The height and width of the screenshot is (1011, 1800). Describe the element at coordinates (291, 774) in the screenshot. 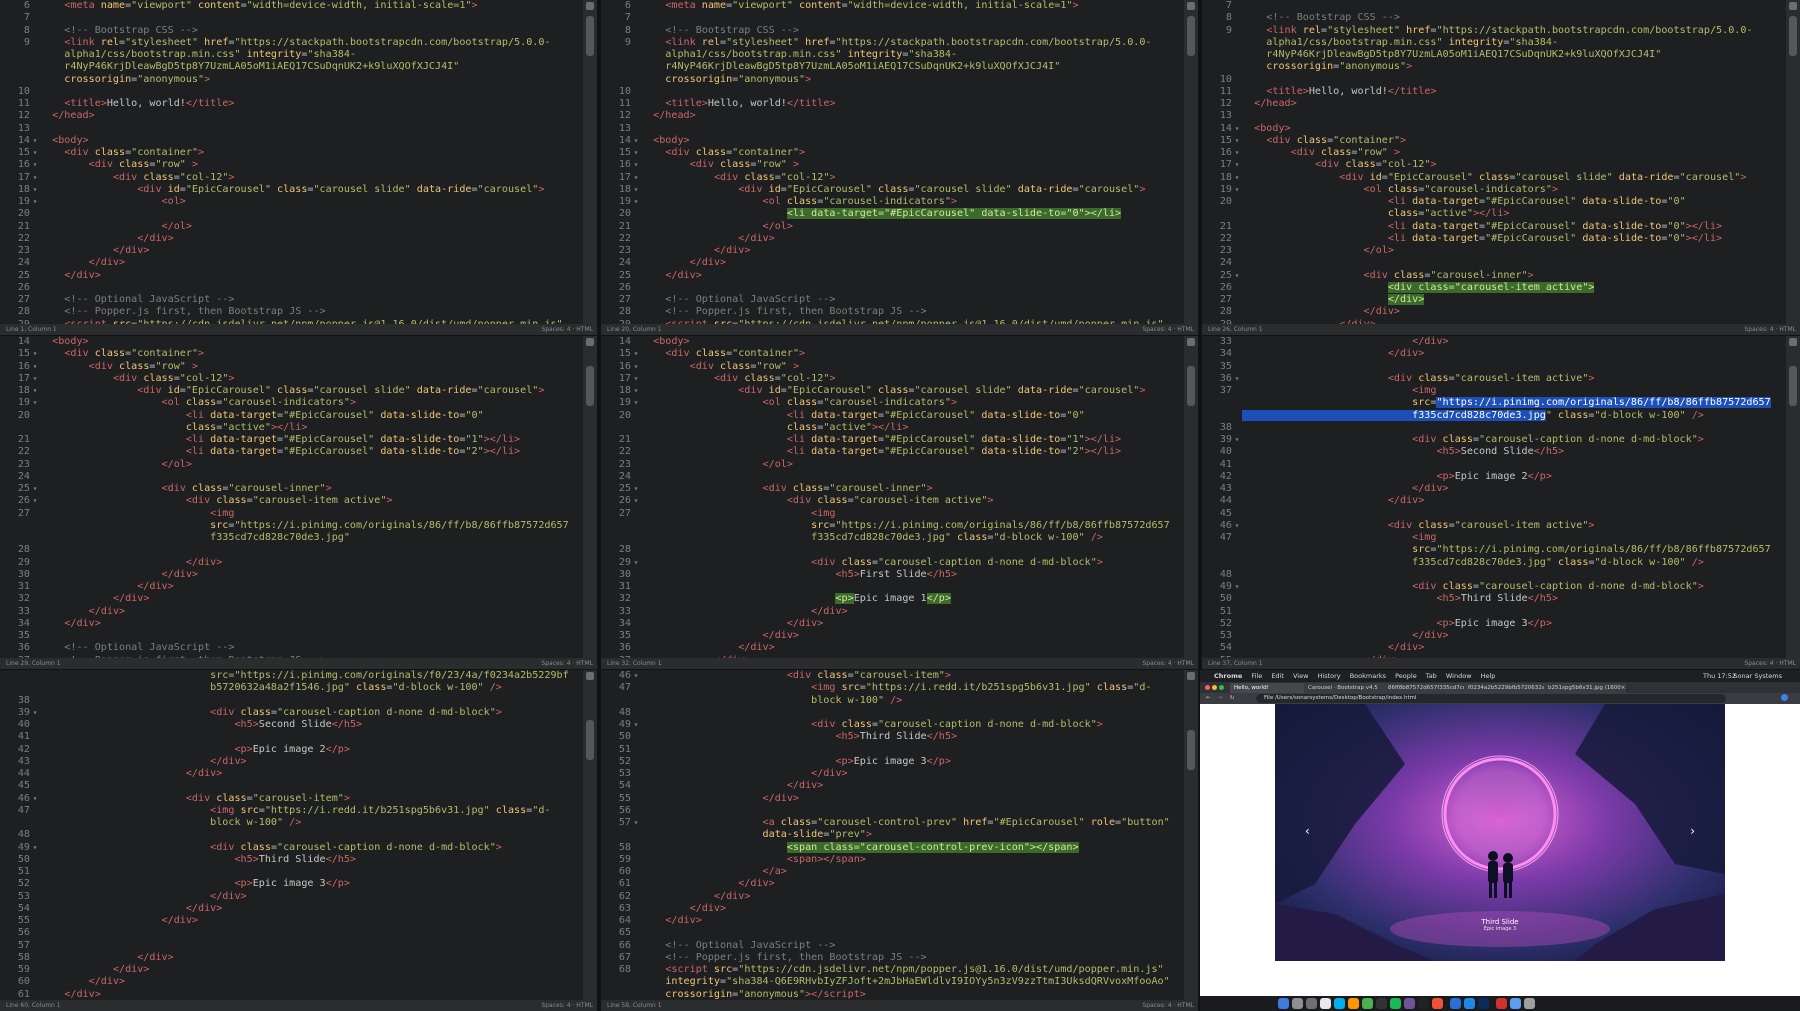

I see `code-line: 44 </div>` at that location.